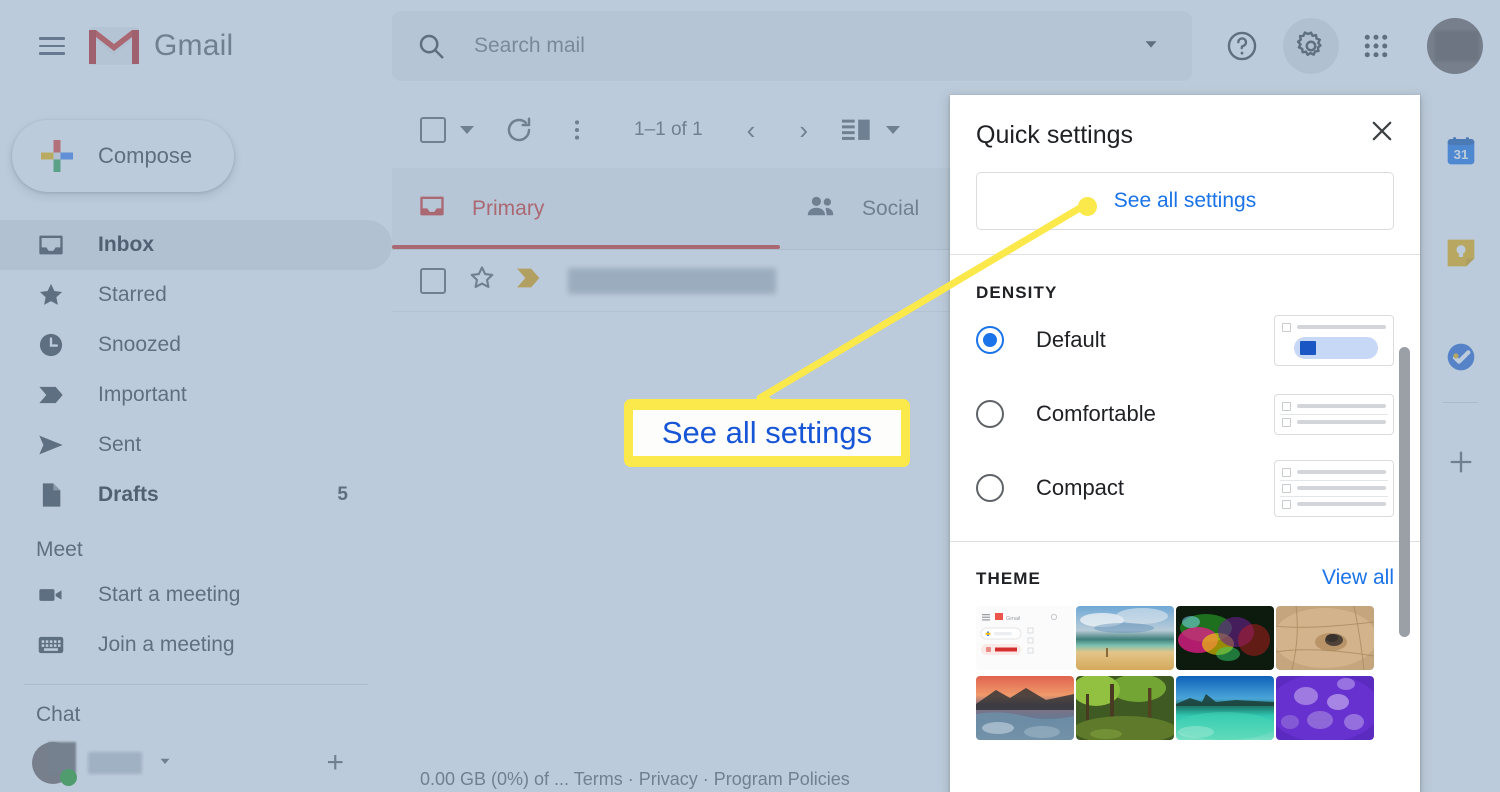  Describe the element at coordinates (1013, 619) in the screenshot. I see `svg-text: Gmail` at that location.